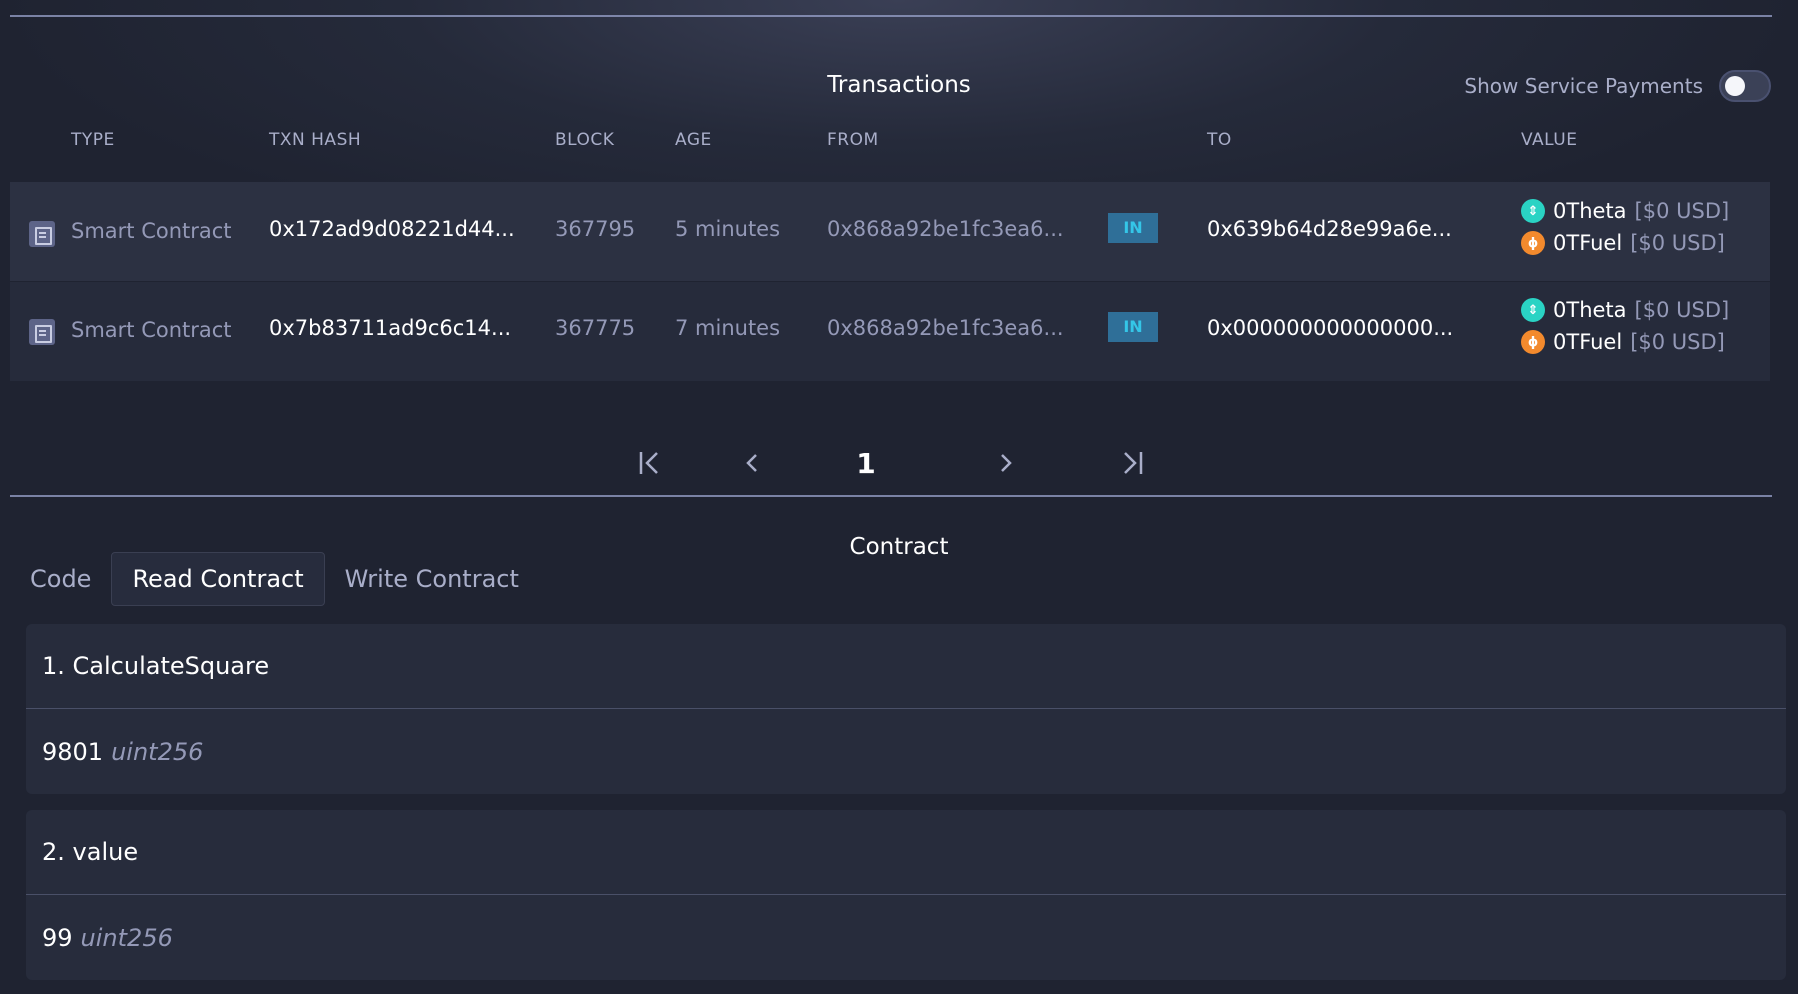 Image resolution: width=1798 pixels, height=994 pixels. I want to click on tab-read-contract: Read Contract, so click(218, 579).